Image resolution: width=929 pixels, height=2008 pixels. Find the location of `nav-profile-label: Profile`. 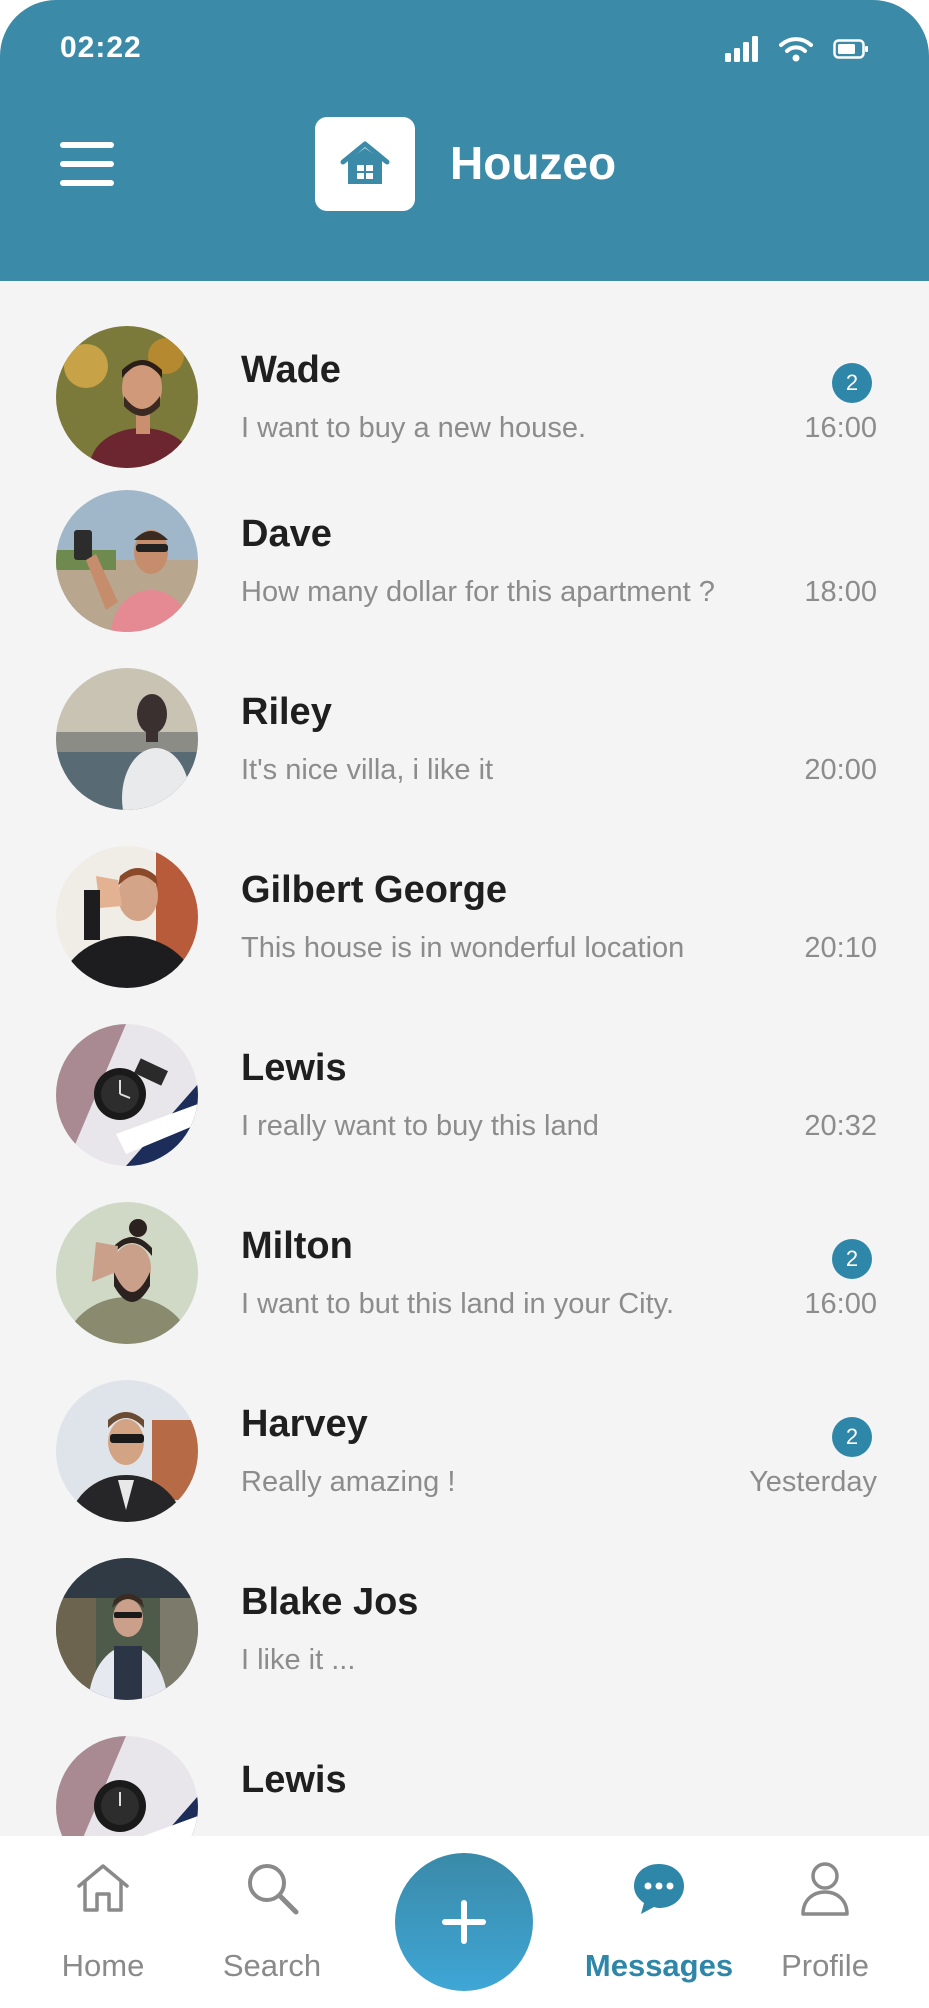

nav-profile-label: Profile is located at coordinates (825, 1965).